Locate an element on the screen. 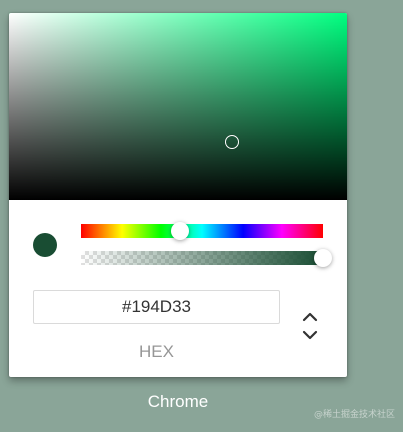 The width and height of the screenshot is (403, 432). chevron-up-down-icon is located at coordinates (310, 326).